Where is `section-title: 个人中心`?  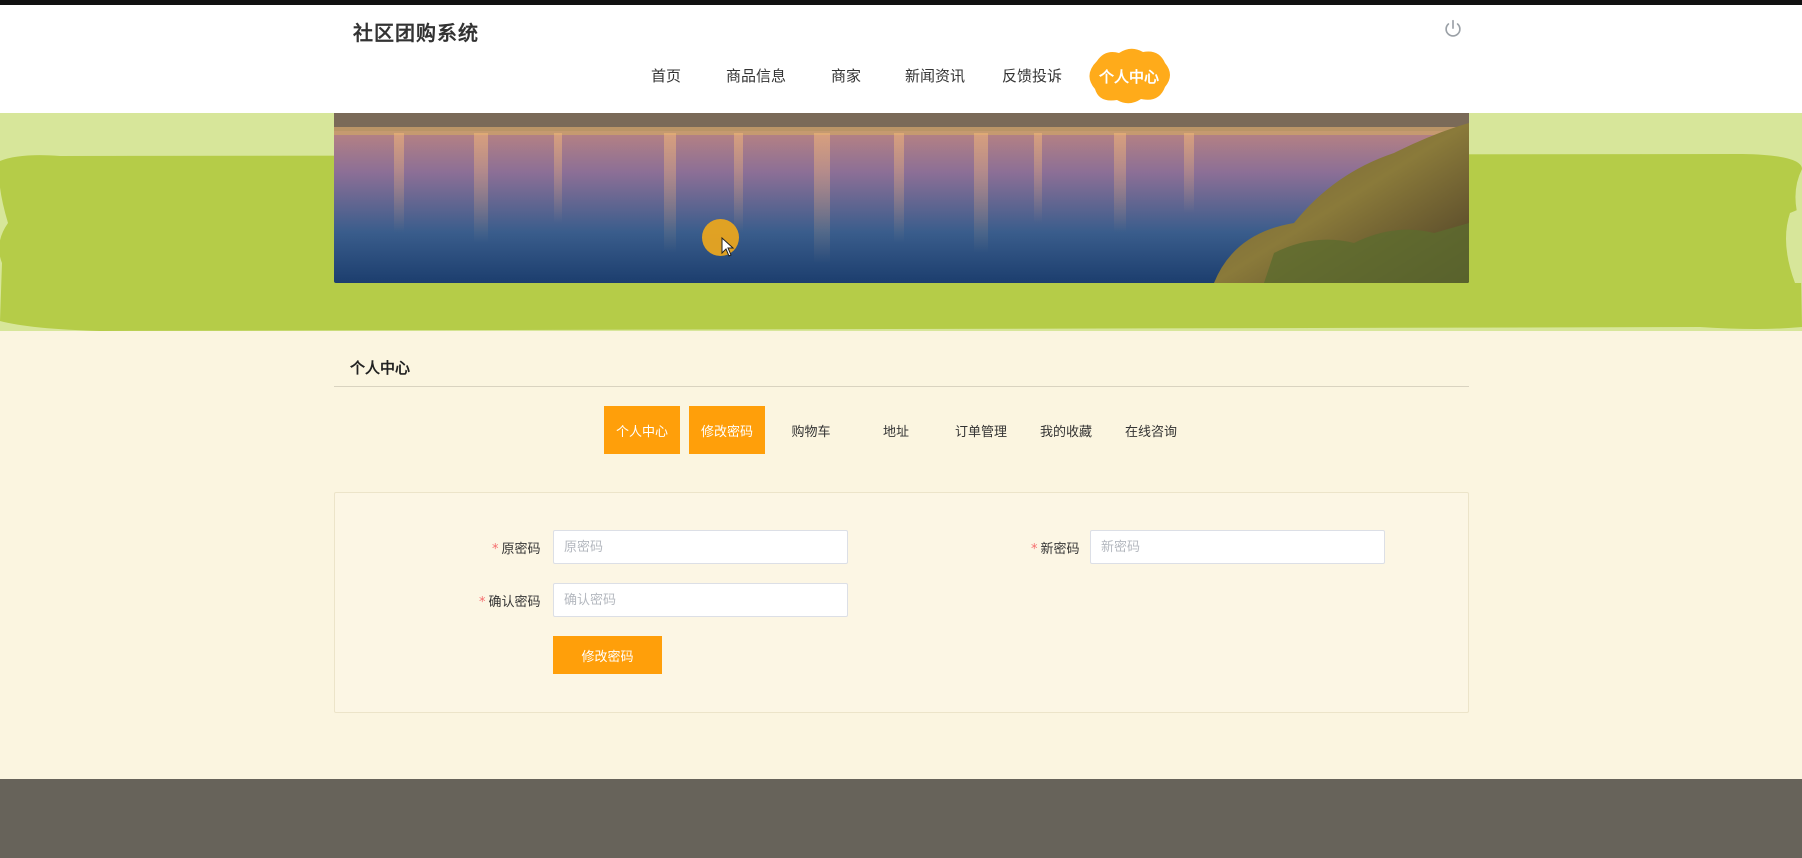
section-title: 个人中心 is located at coordinates (380, 368).